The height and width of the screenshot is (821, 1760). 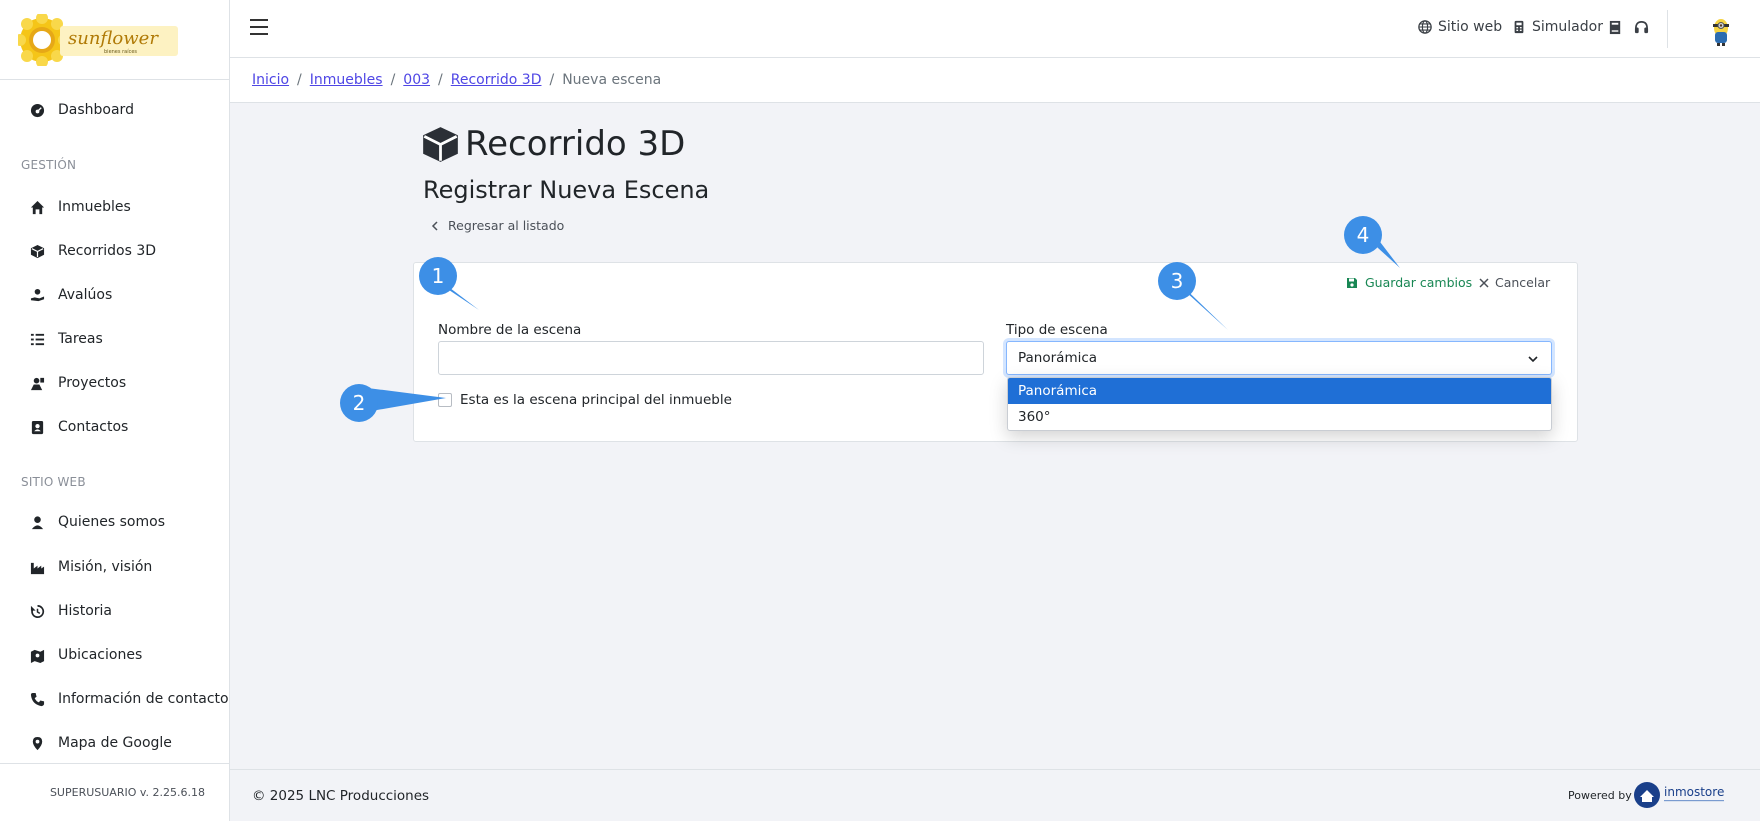 What do you see at coordinates (711, 358) in the screenshot?
I see `scene-name-input` at bounding box center [711, 358].